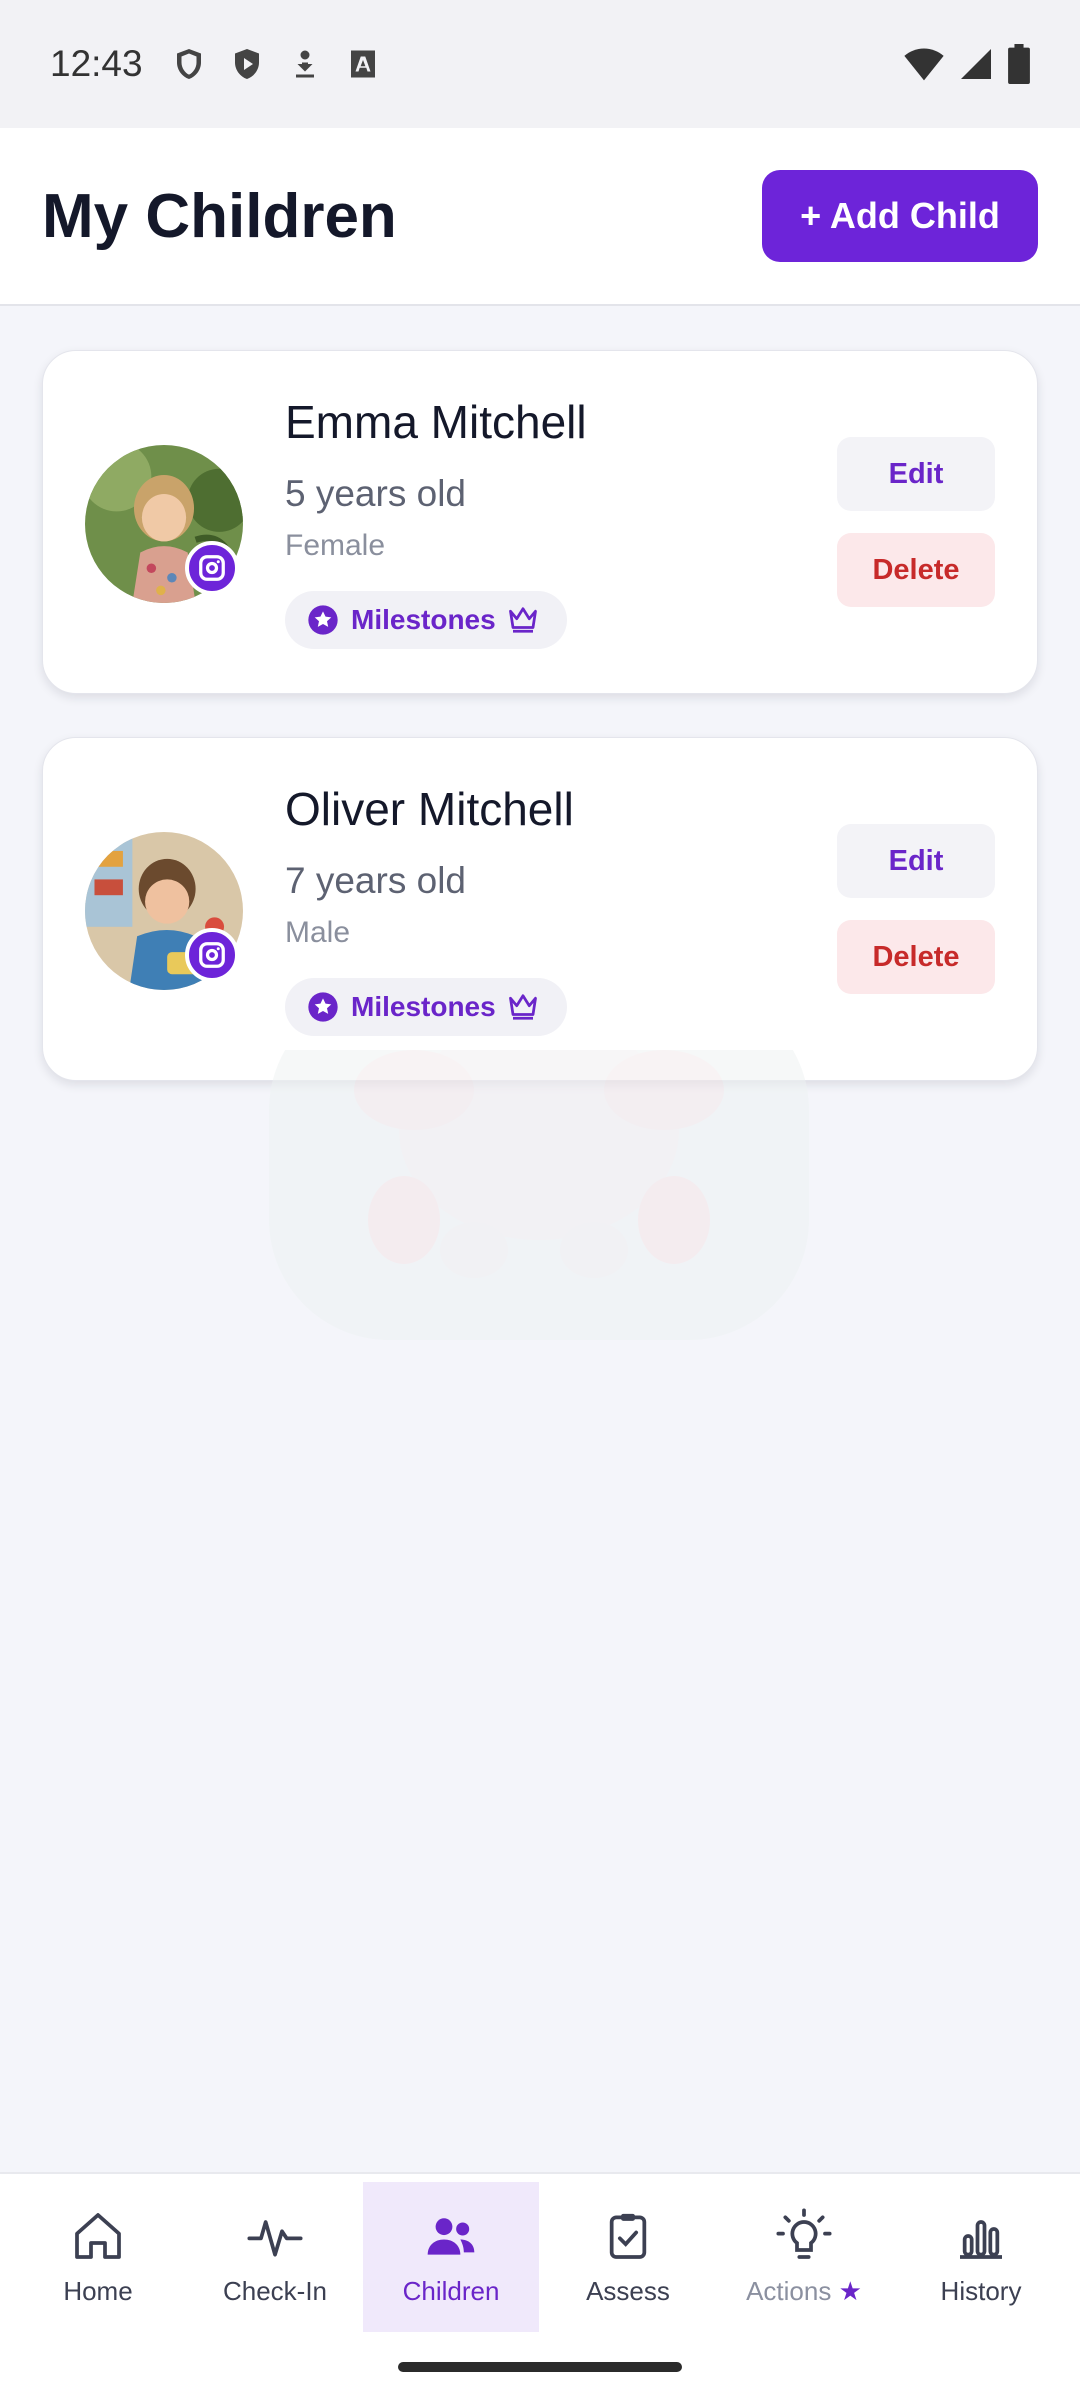 The image size is (1080, 2400). What do you see at coordinates (429, 809) in the screenshot?
I see `child-name: Oliver Mitchell` at bounding box center [429, 809].